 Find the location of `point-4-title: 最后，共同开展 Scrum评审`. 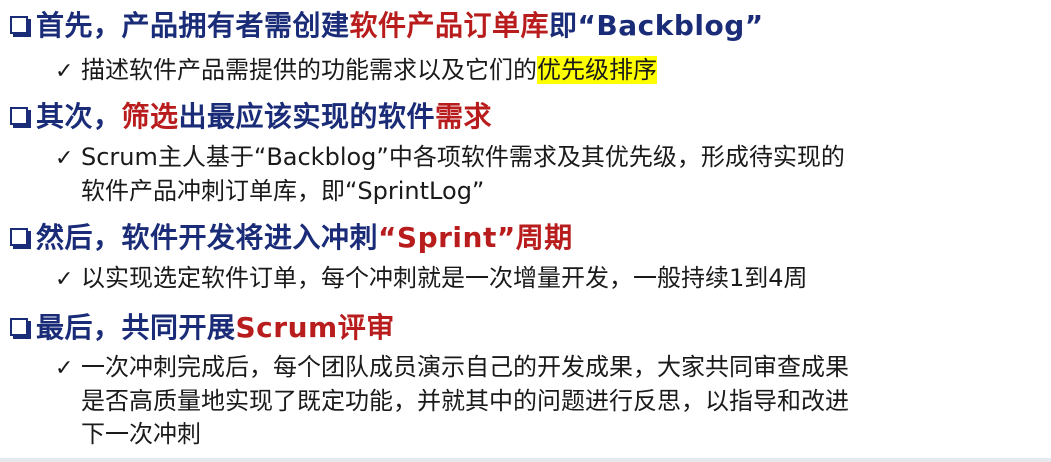

point-4-title: 最后，共同开展 Scrum评审 is located at coordinates (202, 326).